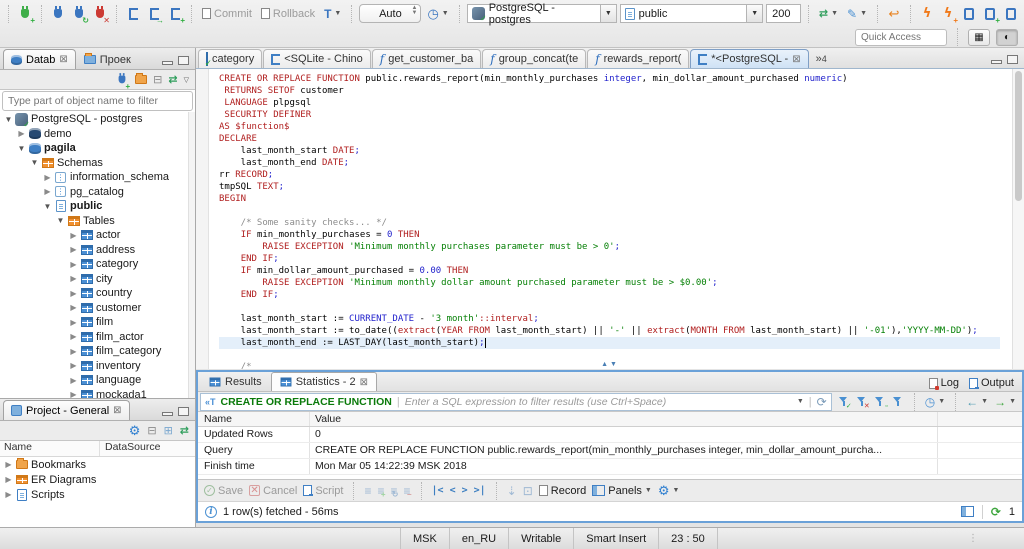 The width and height of the screenshot is (1024, 549). What do you see at coordinates (749, 58) in the screenshot?
I see `editor-tab--postgresql-: *<PostgreSQL - ⊠` at bounding box center [749, 58].